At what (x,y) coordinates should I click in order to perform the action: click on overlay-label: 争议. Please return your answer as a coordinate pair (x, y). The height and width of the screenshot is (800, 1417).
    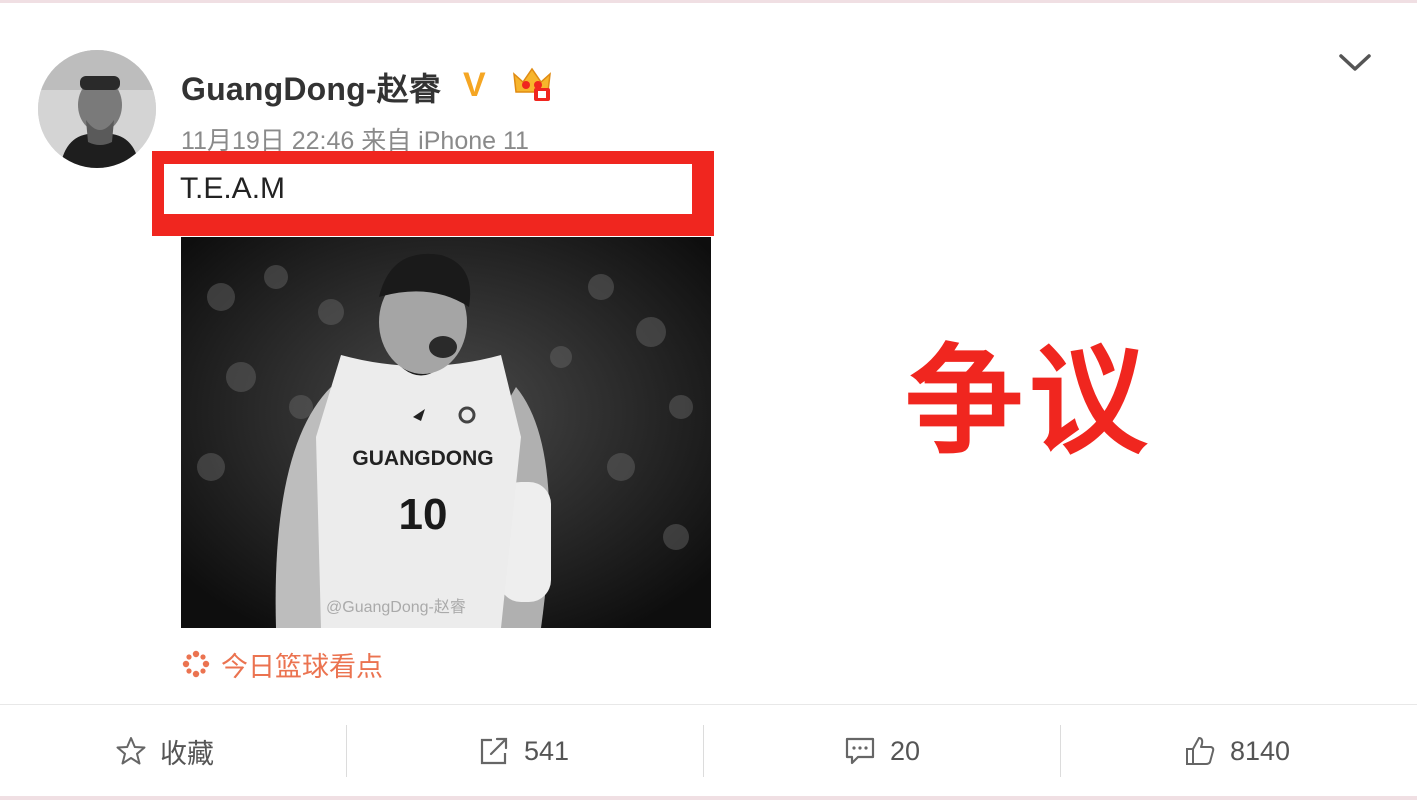
    Looking at the image, I should click on (1029, 402).